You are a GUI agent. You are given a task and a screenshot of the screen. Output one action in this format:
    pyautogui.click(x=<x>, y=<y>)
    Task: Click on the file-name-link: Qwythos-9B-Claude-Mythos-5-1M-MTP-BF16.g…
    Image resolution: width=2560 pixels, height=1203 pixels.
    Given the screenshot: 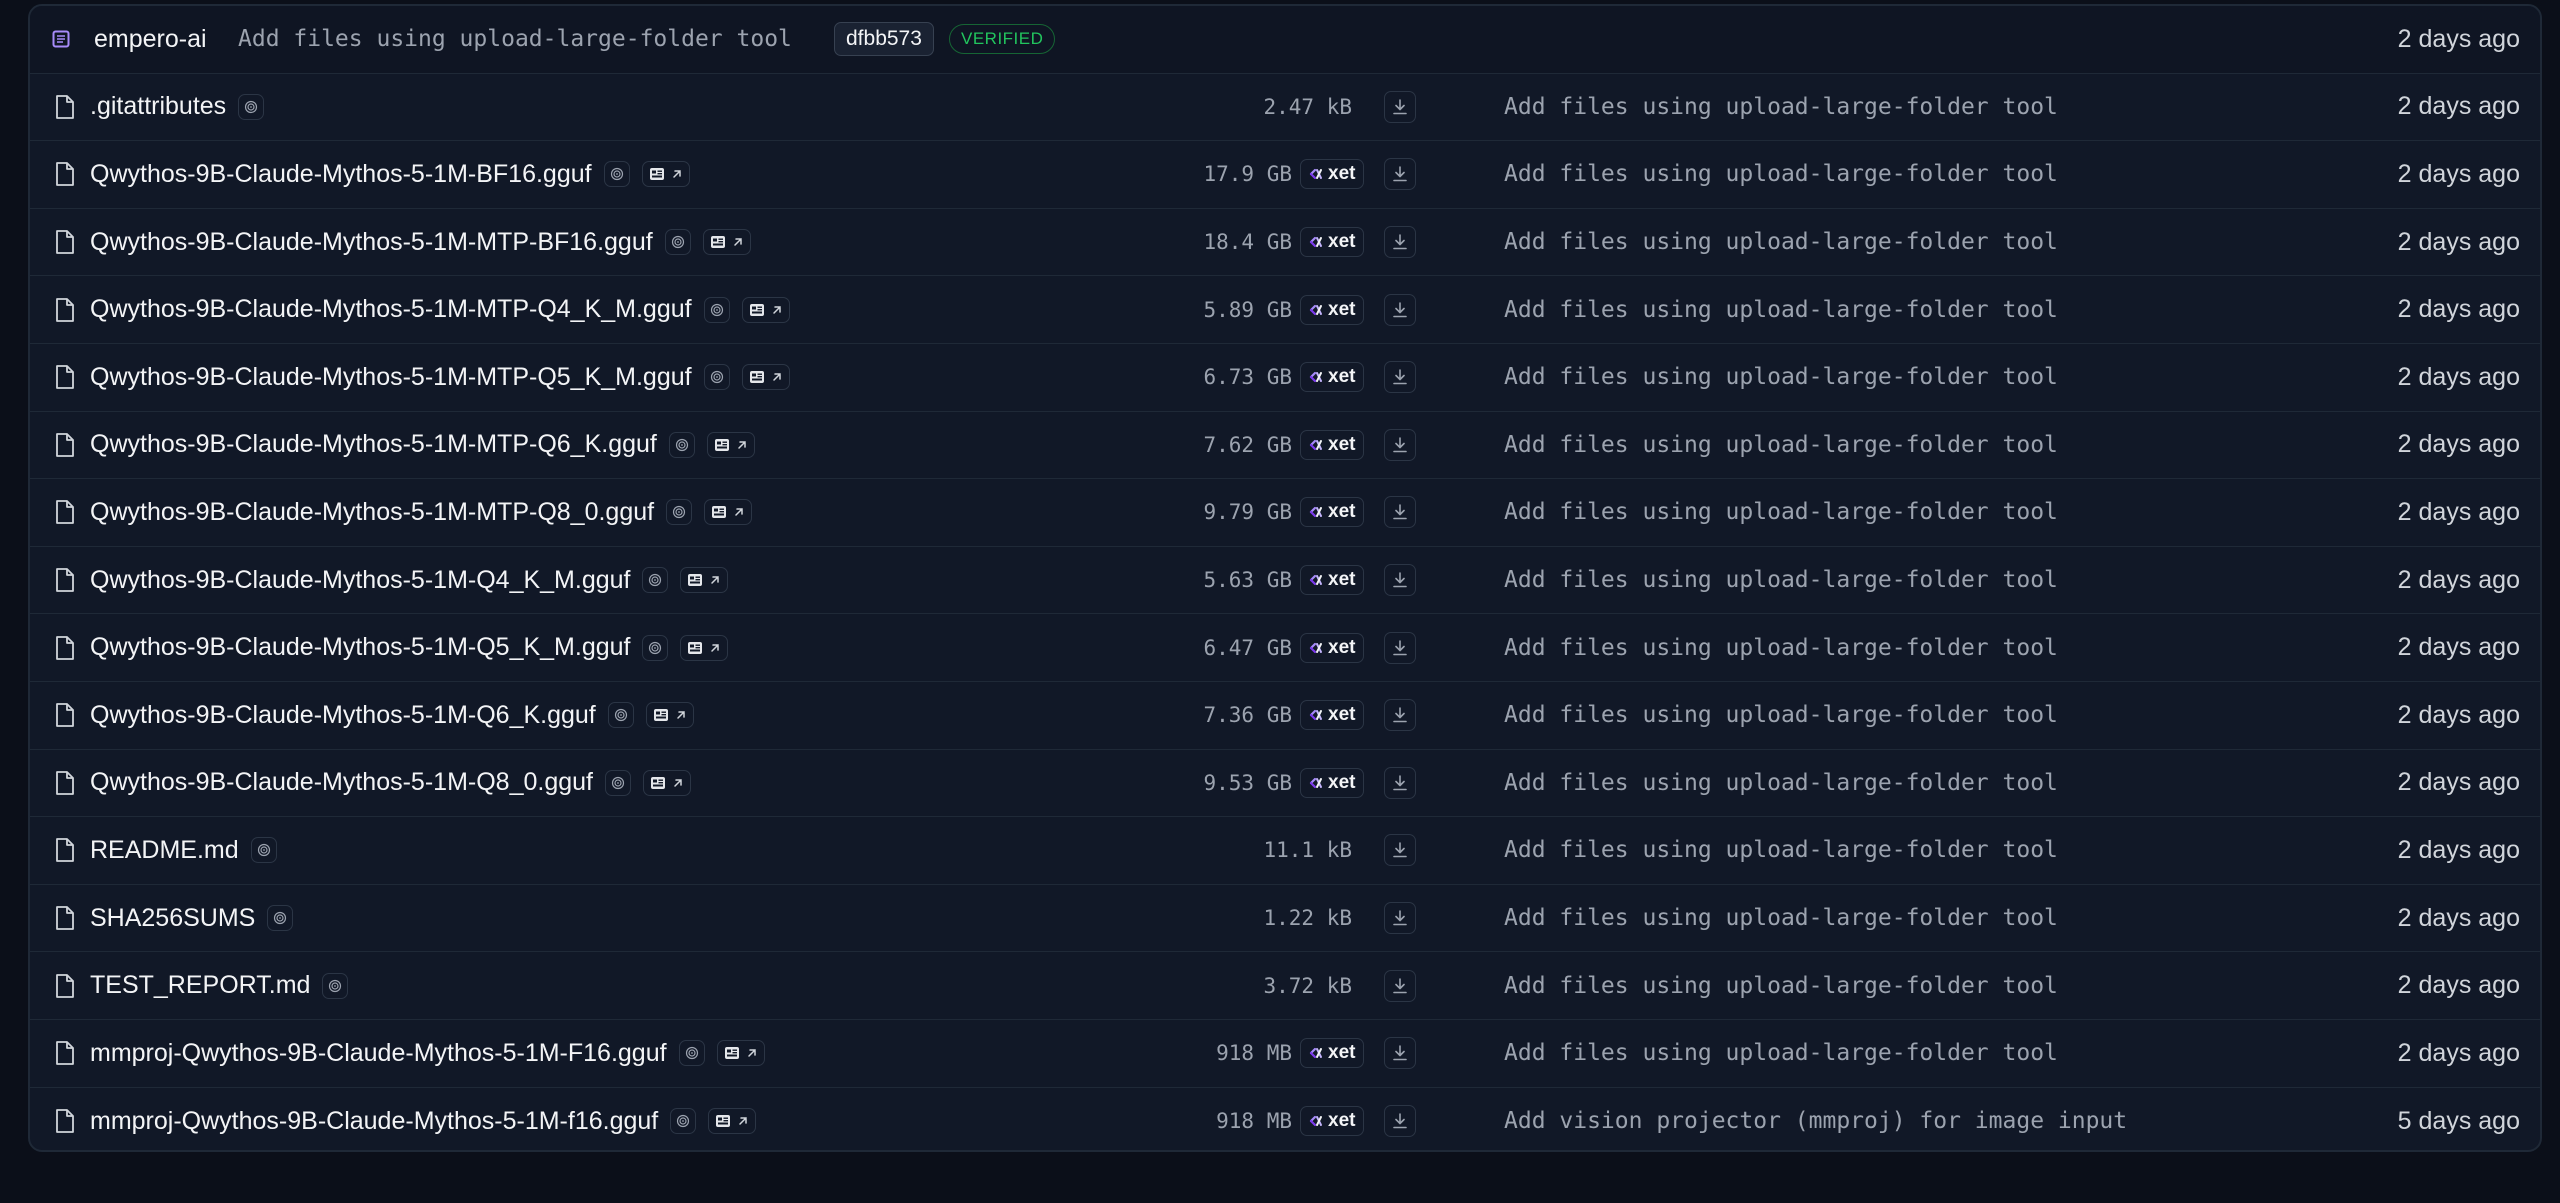 What is the action you would take?
    pyautogui.click(x=371, y=242)
    